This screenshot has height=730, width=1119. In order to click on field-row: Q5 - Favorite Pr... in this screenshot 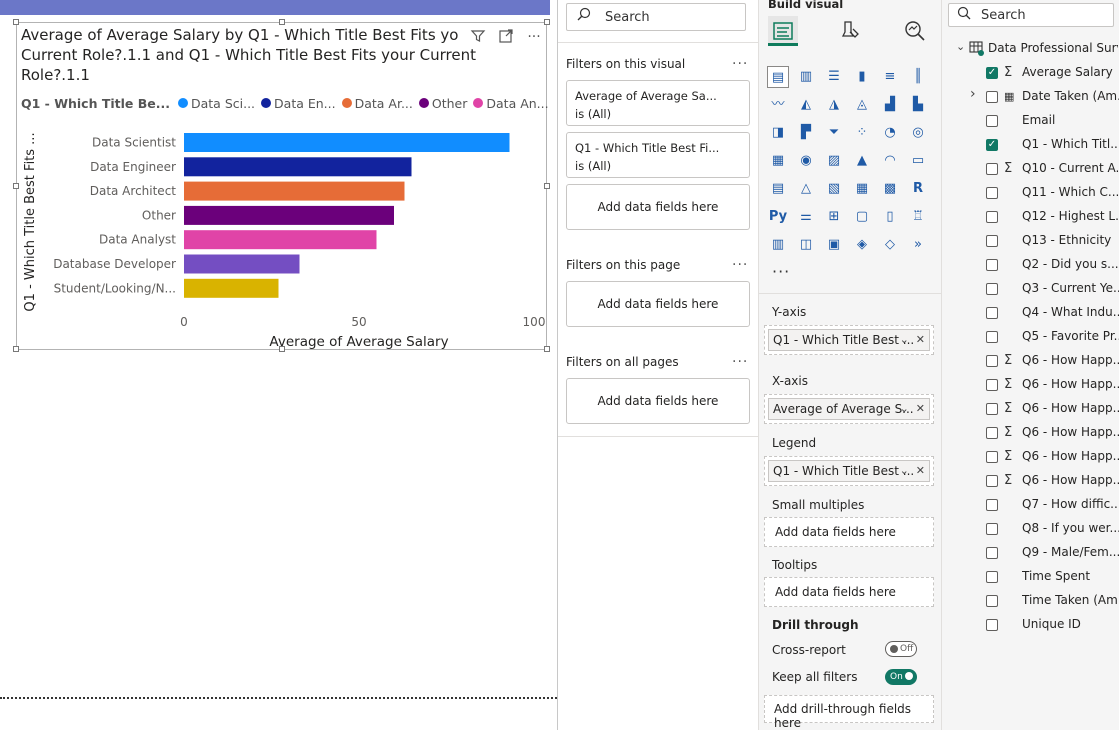, I will do `click(1030, 337)`.